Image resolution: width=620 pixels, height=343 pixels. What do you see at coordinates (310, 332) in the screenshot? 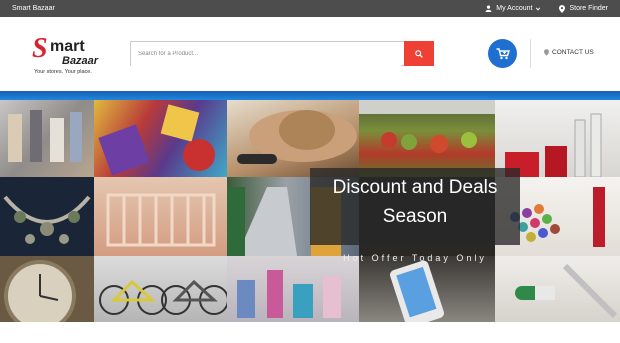
I see `page-bottom-whitespace` at bounding box center [310, 332].